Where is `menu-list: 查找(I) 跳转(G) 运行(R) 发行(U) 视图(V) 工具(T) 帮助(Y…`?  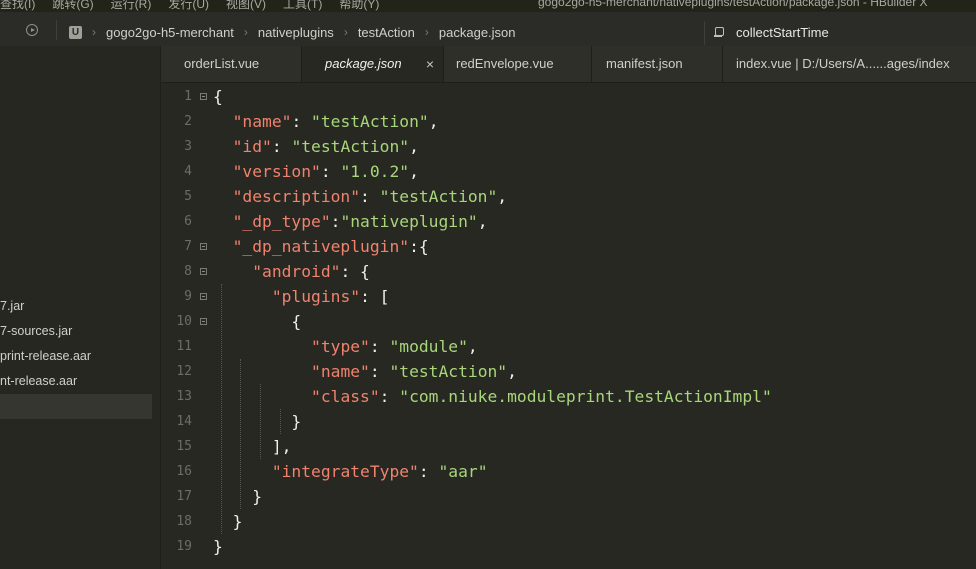
menu-list: 查找(I) 跳转(G) 运行(R) 发行(U) 视图(V) 工具(T) 帮助(Y… is located at coordinates (198, 6).